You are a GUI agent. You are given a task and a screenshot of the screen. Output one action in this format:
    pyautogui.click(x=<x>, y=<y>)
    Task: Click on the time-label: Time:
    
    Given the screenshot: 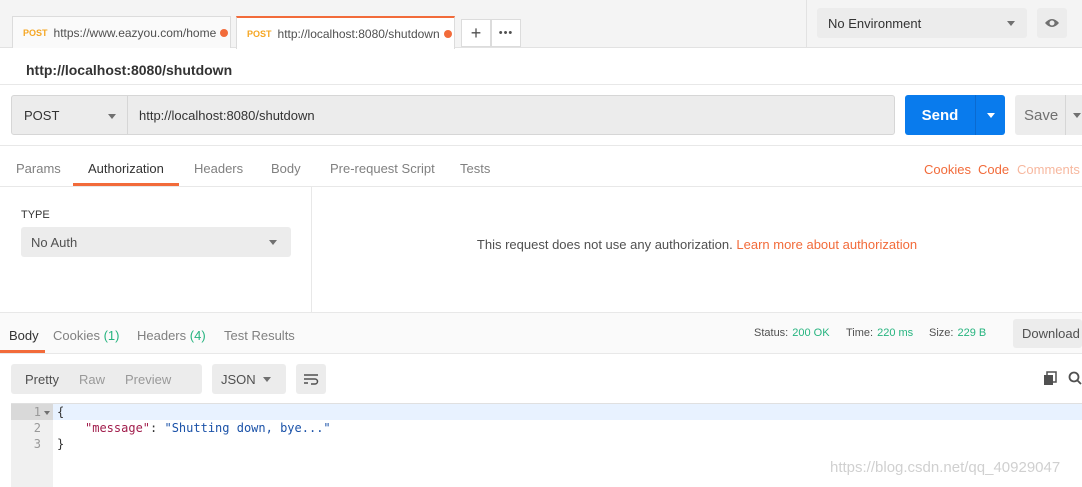 What is the action you would take?
    pyautogui.click(x=860, y=333)
    